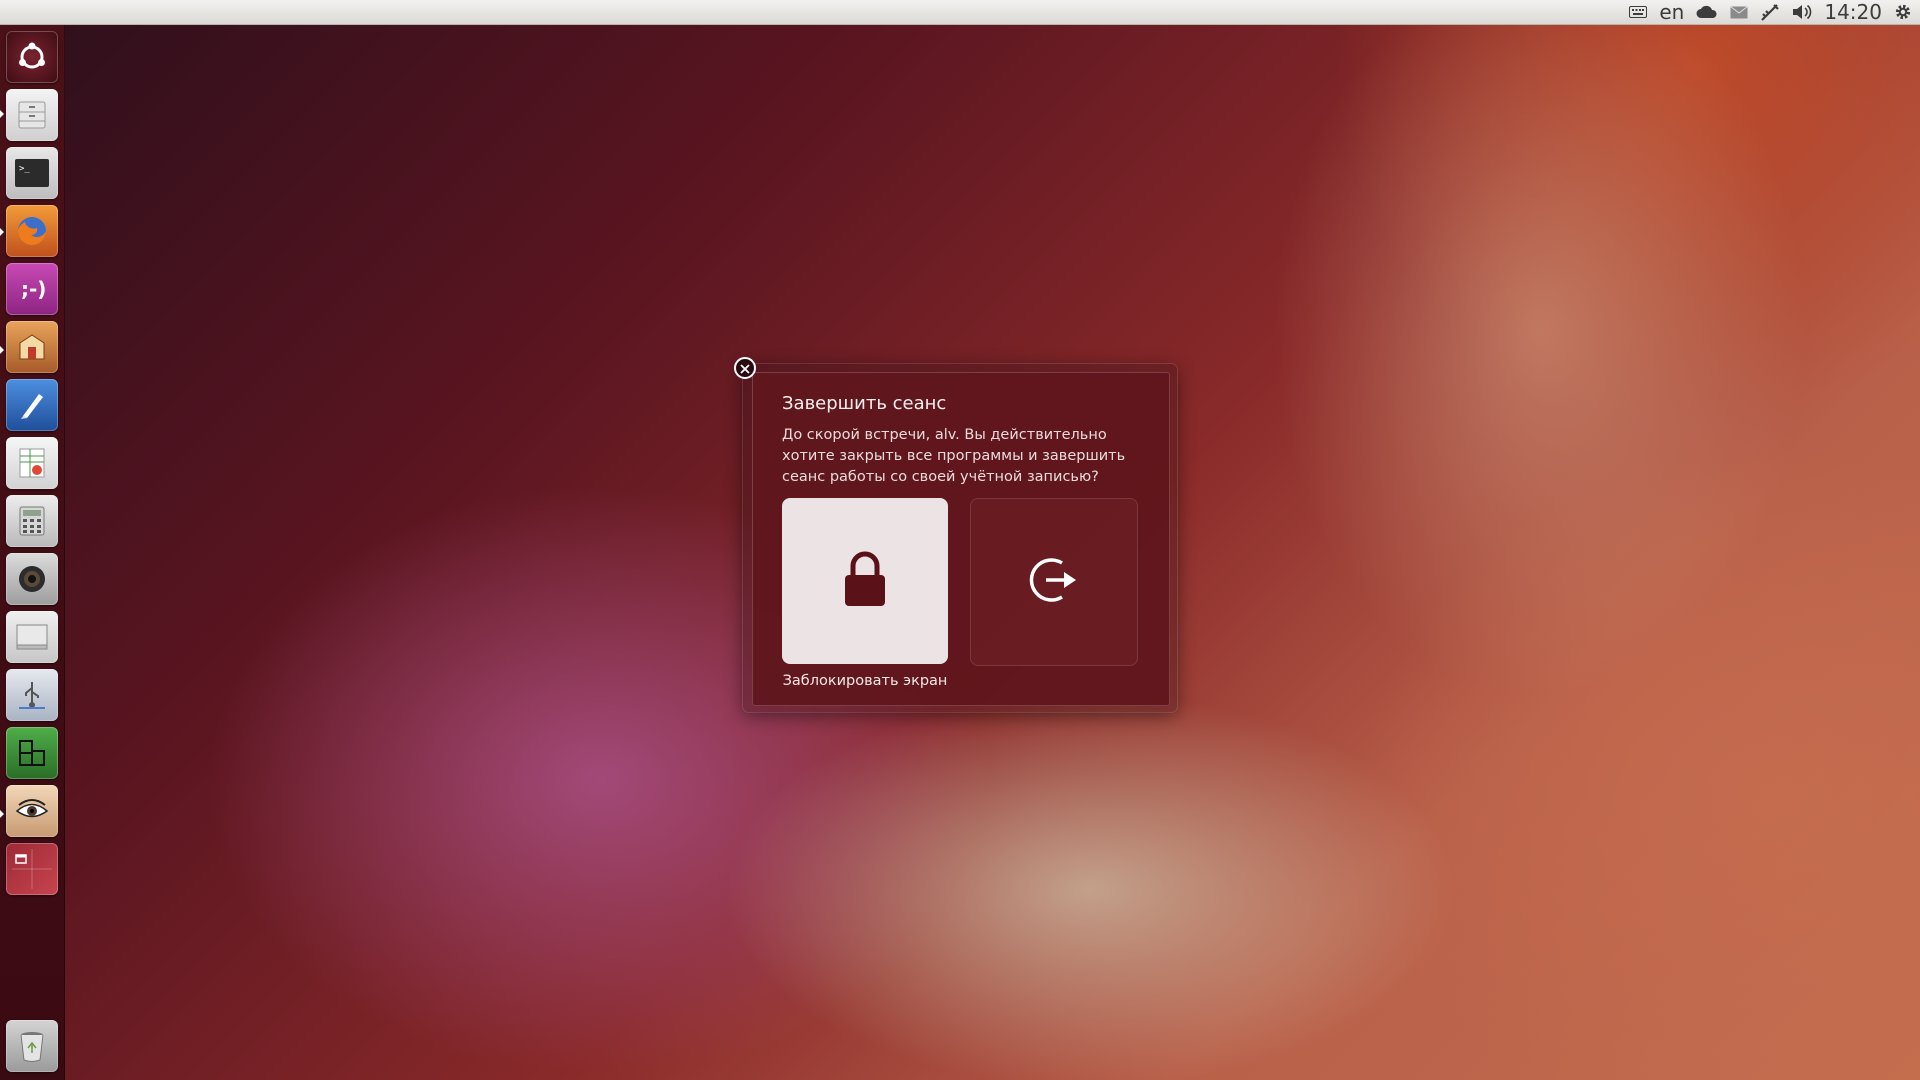 Image resolution: width=1920 pixels, height=1080 pixels. Describe the element at coordinates (32, 57) in the screenshot. I see `dash-home-icon` at that location.